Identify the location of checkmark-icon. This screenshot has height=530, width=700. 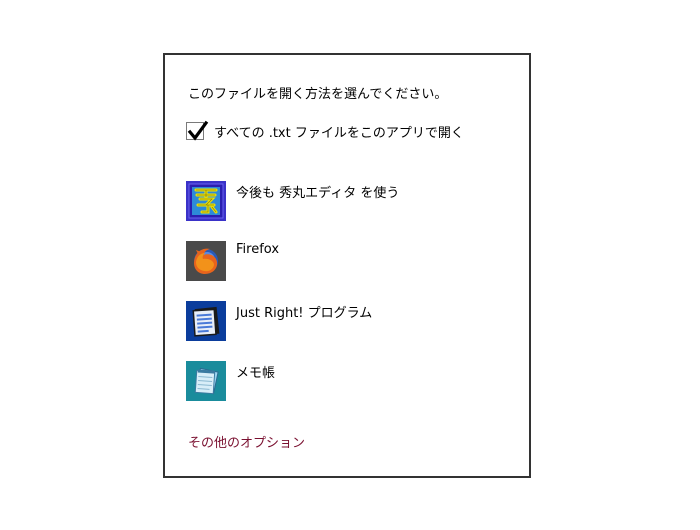
(198, 130).